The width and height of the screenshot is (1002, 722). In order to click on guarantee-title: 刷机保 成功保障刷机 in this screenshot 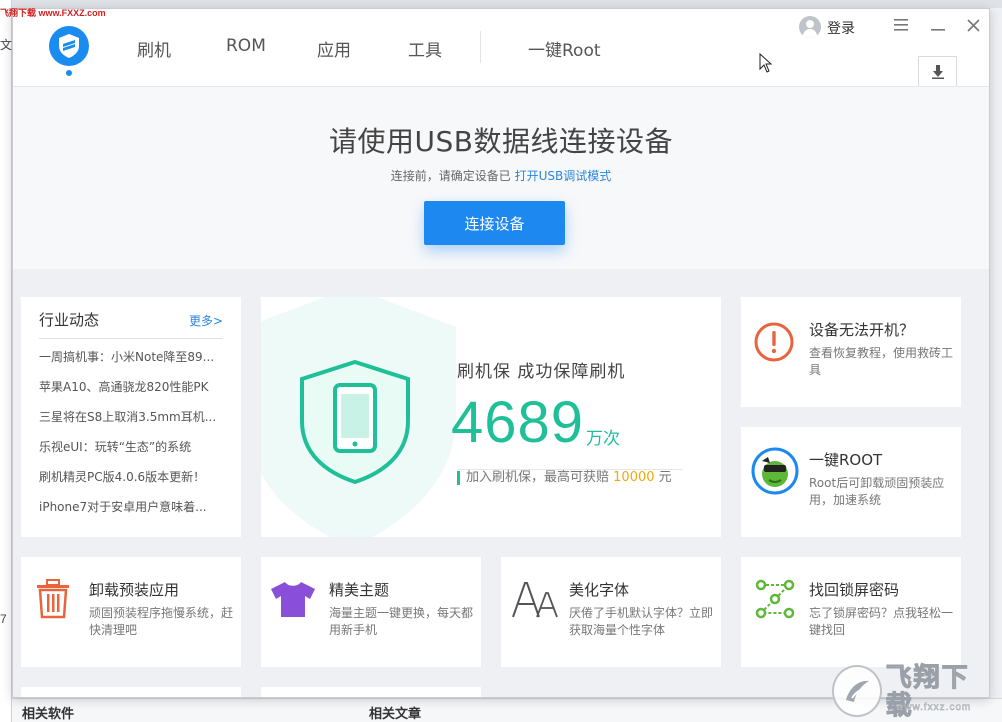, I will do `click(541, 372)`.